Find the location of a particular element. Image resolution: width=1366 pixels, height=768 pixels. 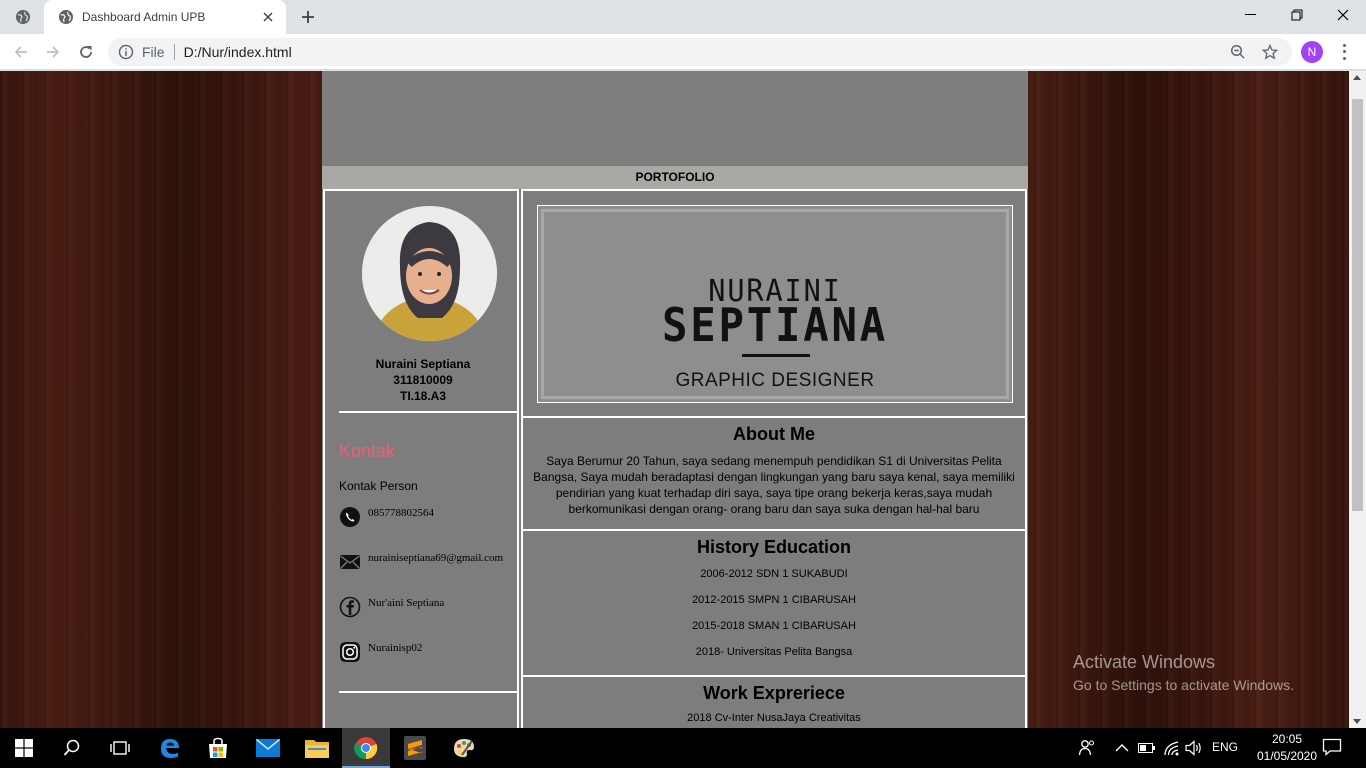

about-title: About Me is located at coordinates (774, 434).